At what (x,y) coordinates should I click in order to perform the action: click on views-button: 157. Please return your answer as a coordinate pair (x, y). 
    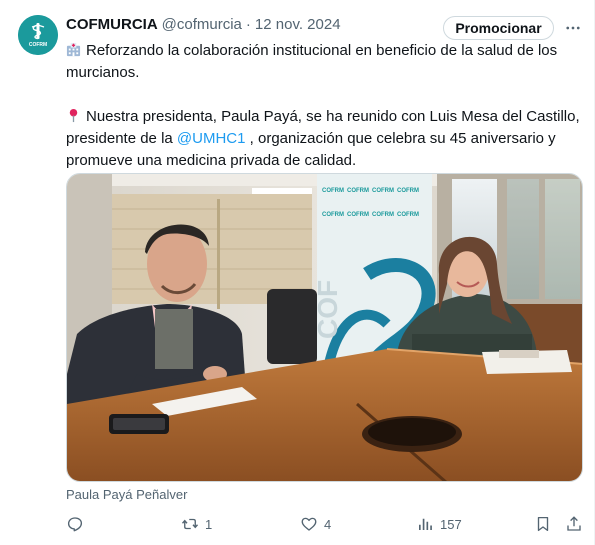
    Looking at the image, I should click on (439, 524).